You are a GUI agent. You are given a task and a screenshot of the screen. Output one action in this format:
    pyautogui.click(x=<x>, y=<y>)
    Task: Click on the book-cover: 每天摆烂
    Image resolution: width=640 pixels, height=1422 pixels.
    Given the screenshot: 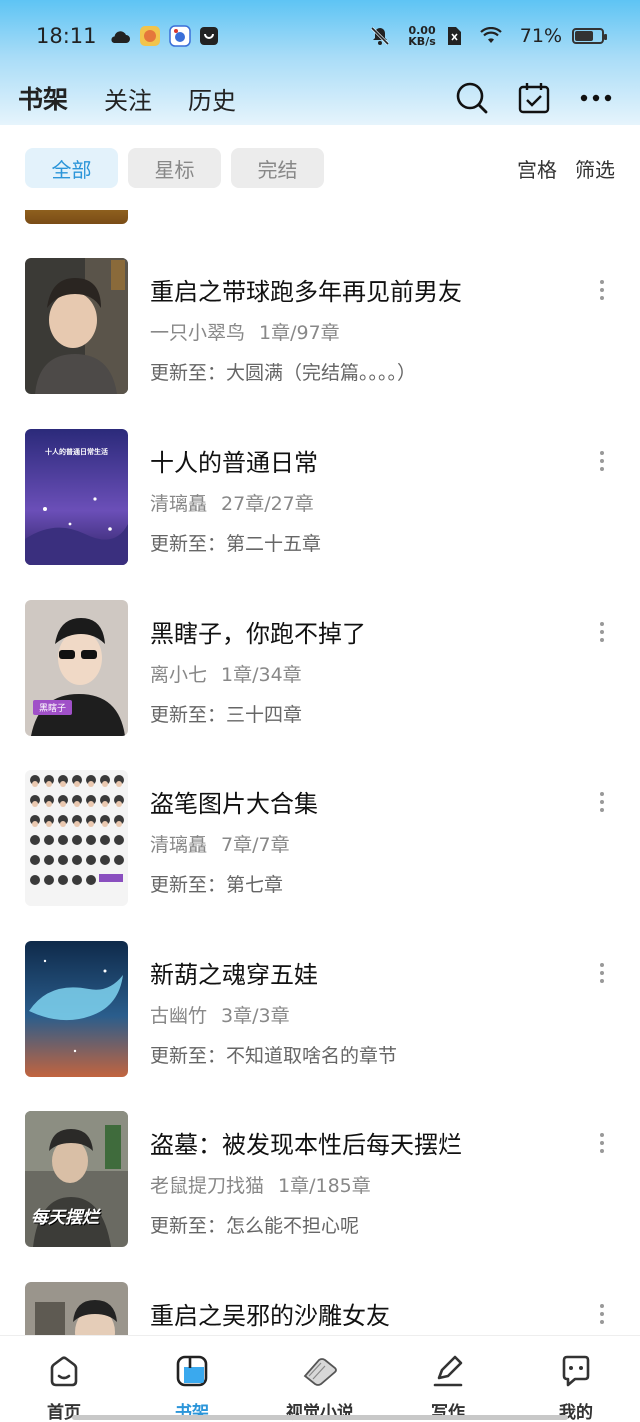 What is the action you would take?
    pyautogui.click(x=76, y=1179)
    